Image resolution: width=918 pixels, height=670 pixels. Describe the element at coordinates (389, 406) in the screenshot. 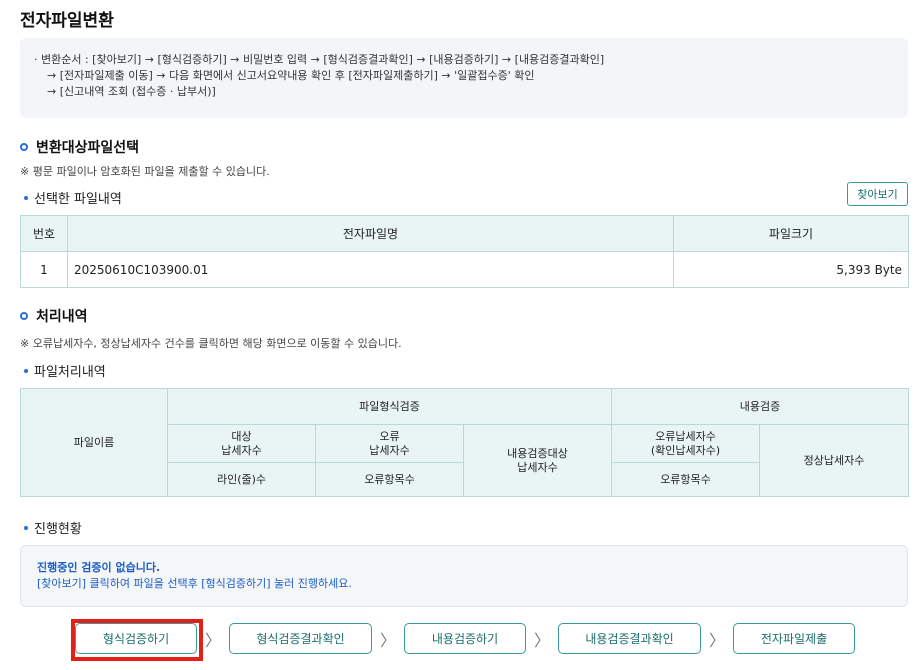

I see `col-header-format-check: 파일형식검증` at that location.